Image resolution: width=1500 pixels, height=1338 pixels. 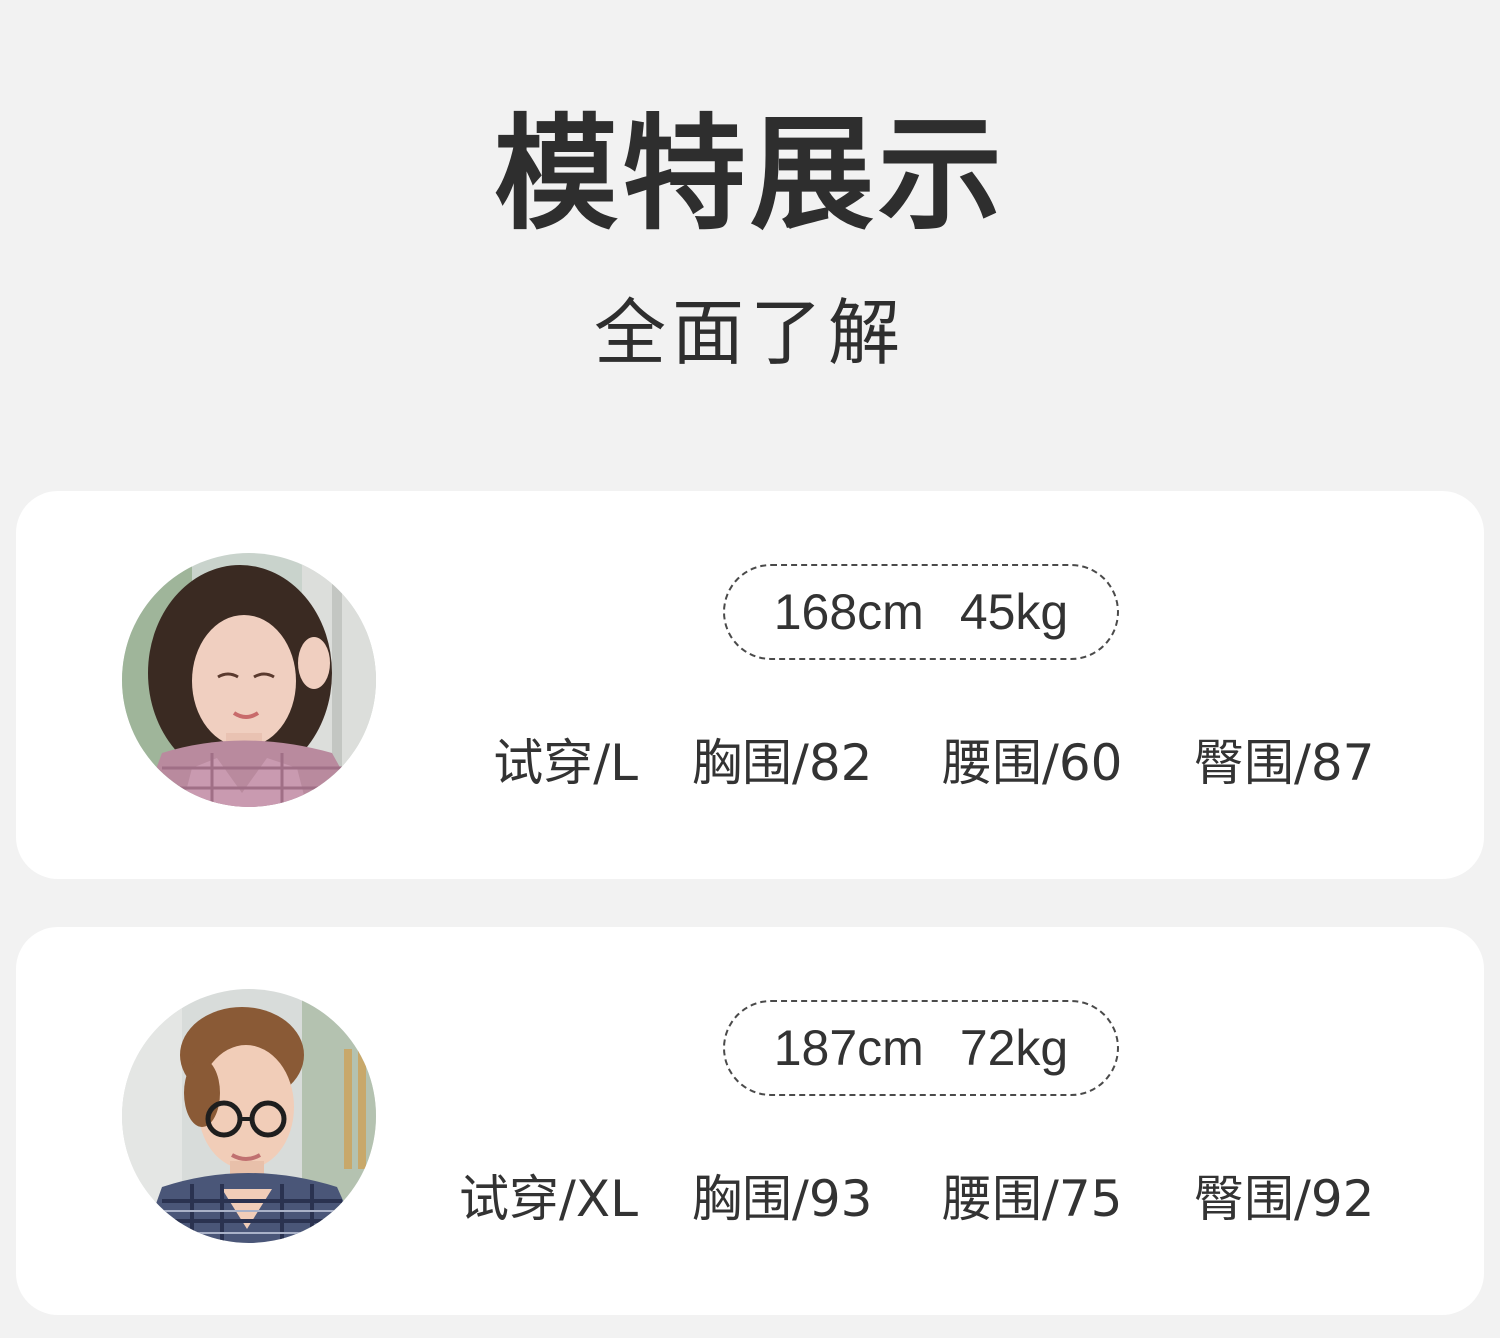 I want to click on model-height: 168cm, so click(x=848, y=612).